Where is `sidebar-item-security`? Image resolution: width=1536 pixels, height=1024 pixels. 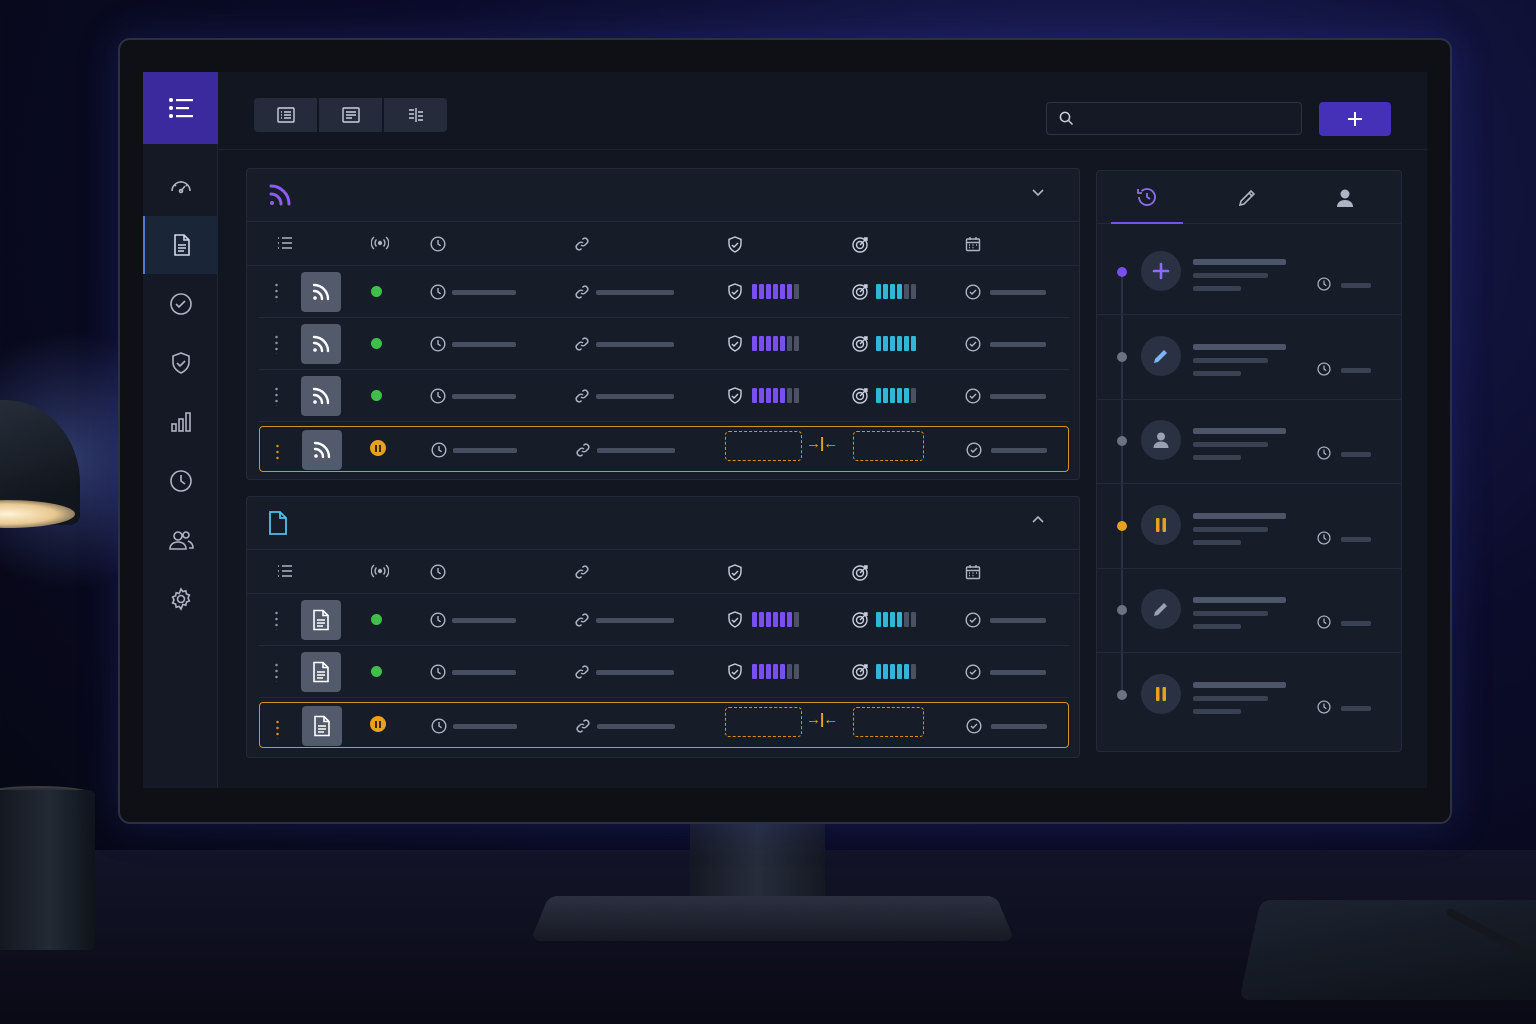 sidebar-item-security is located at coordinates (180, 363).